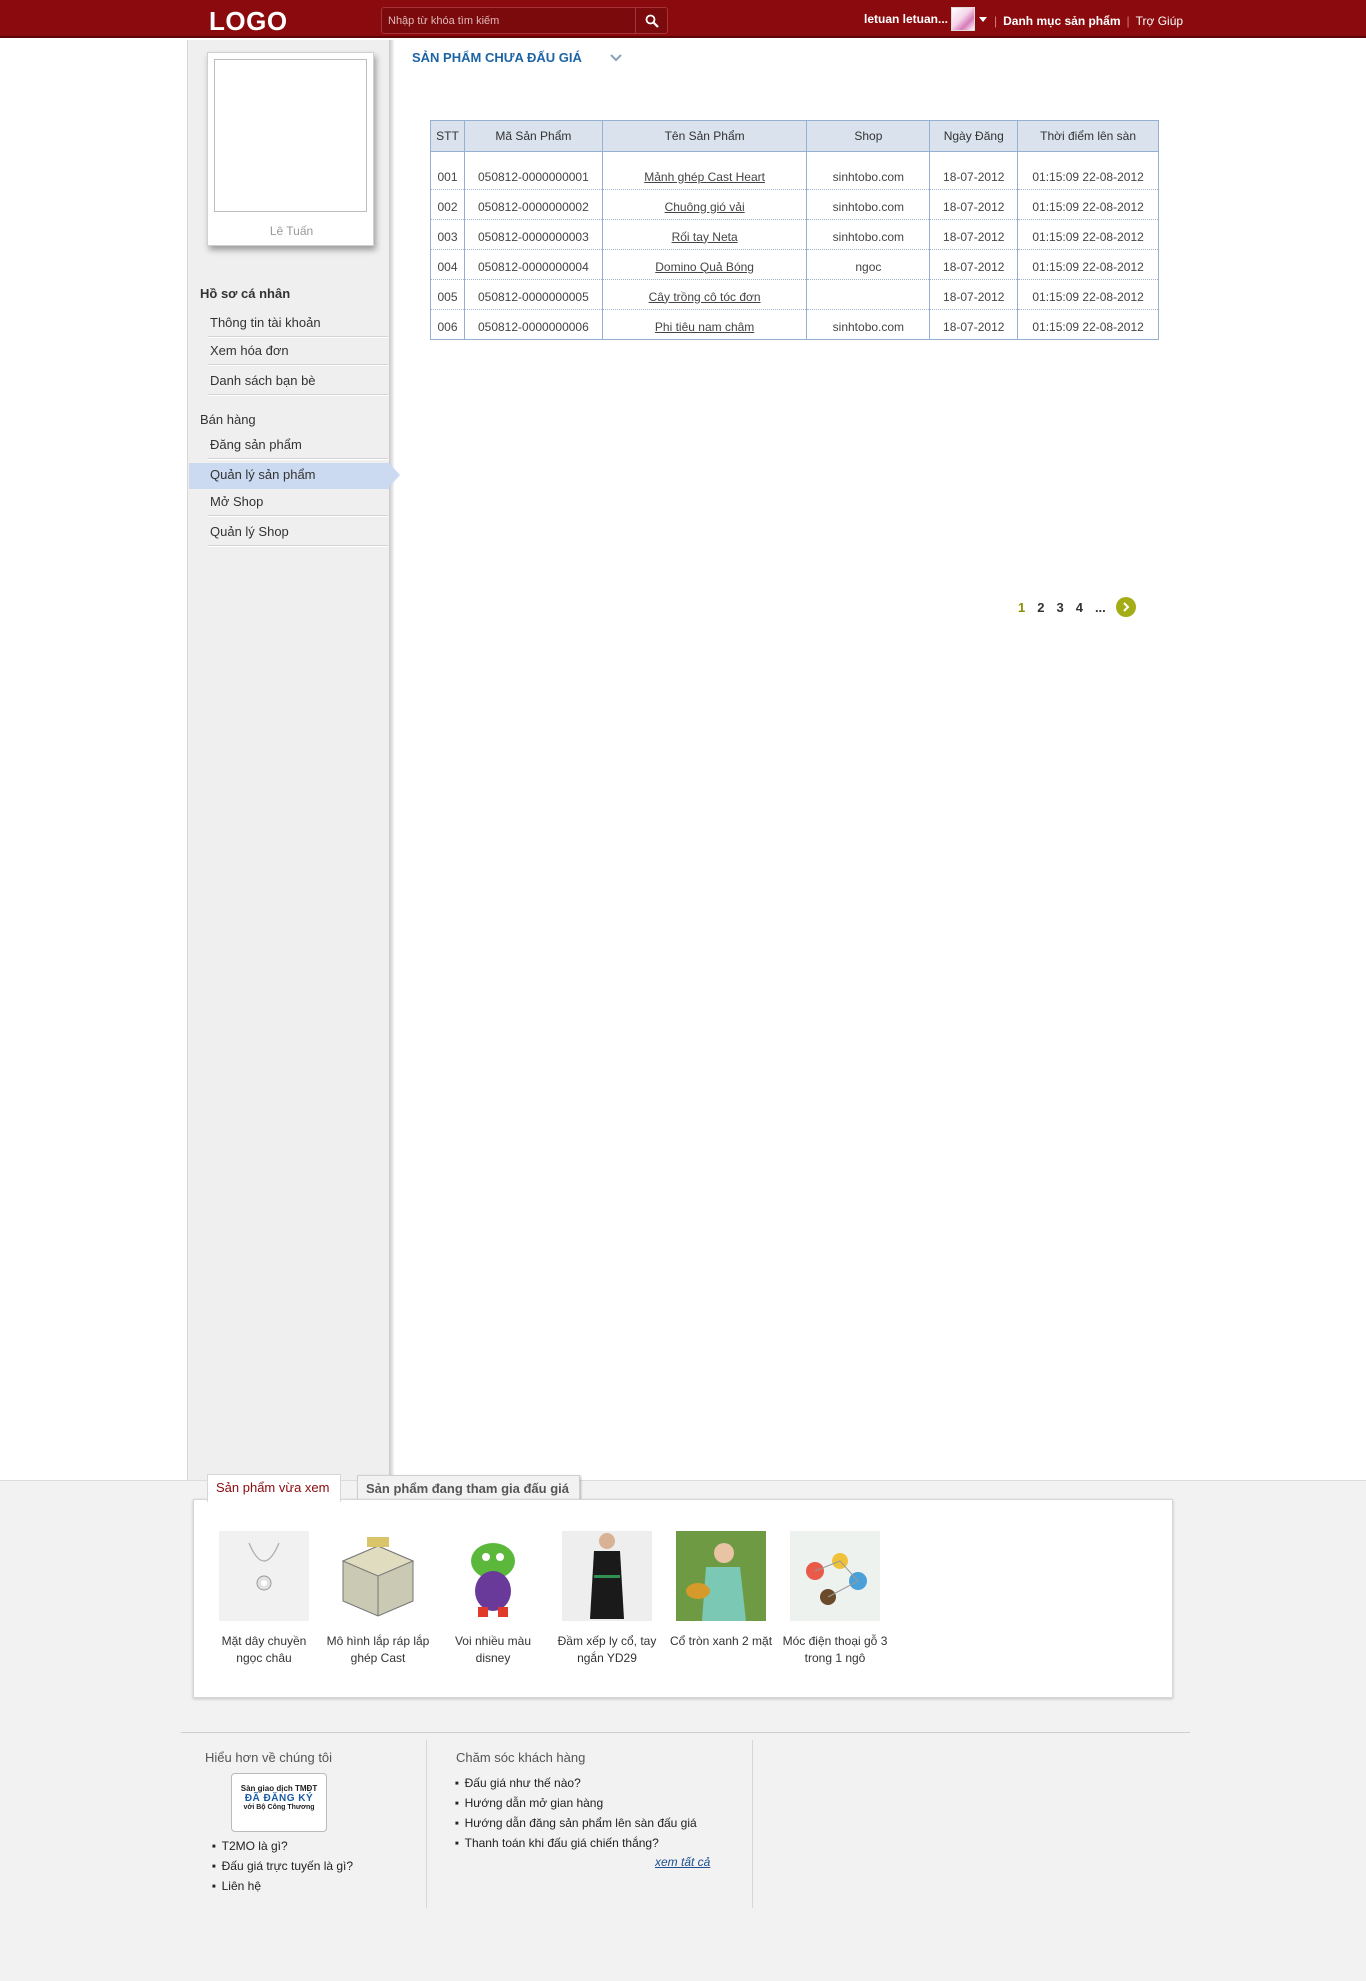 The height and width of the screenshot is (1981, 1366). I want to click on cell-stt: 005, so click(447, 294).